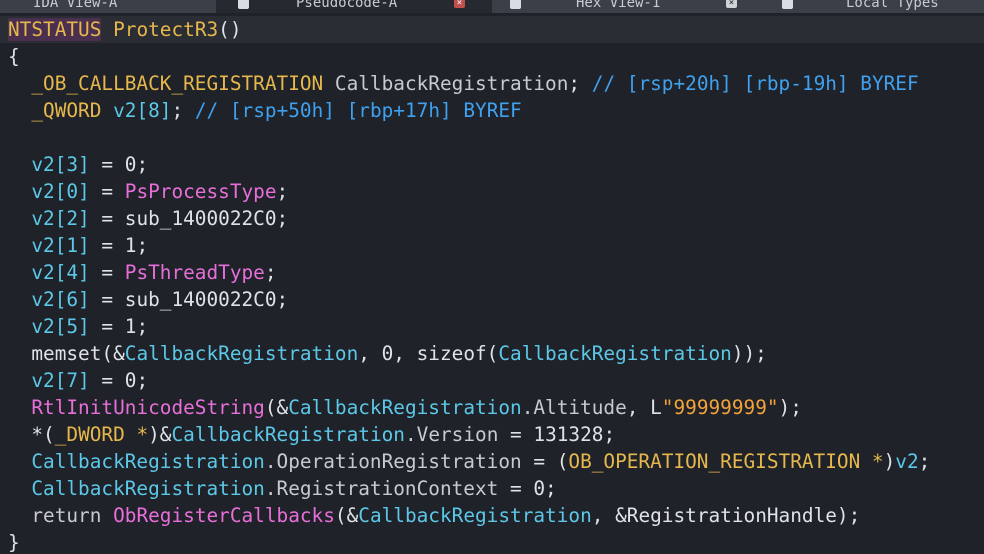  What do you see at coordinates (60, 164) in the screenshot?
I see `lhs: v2[3]` at bounding box center [60, 164].